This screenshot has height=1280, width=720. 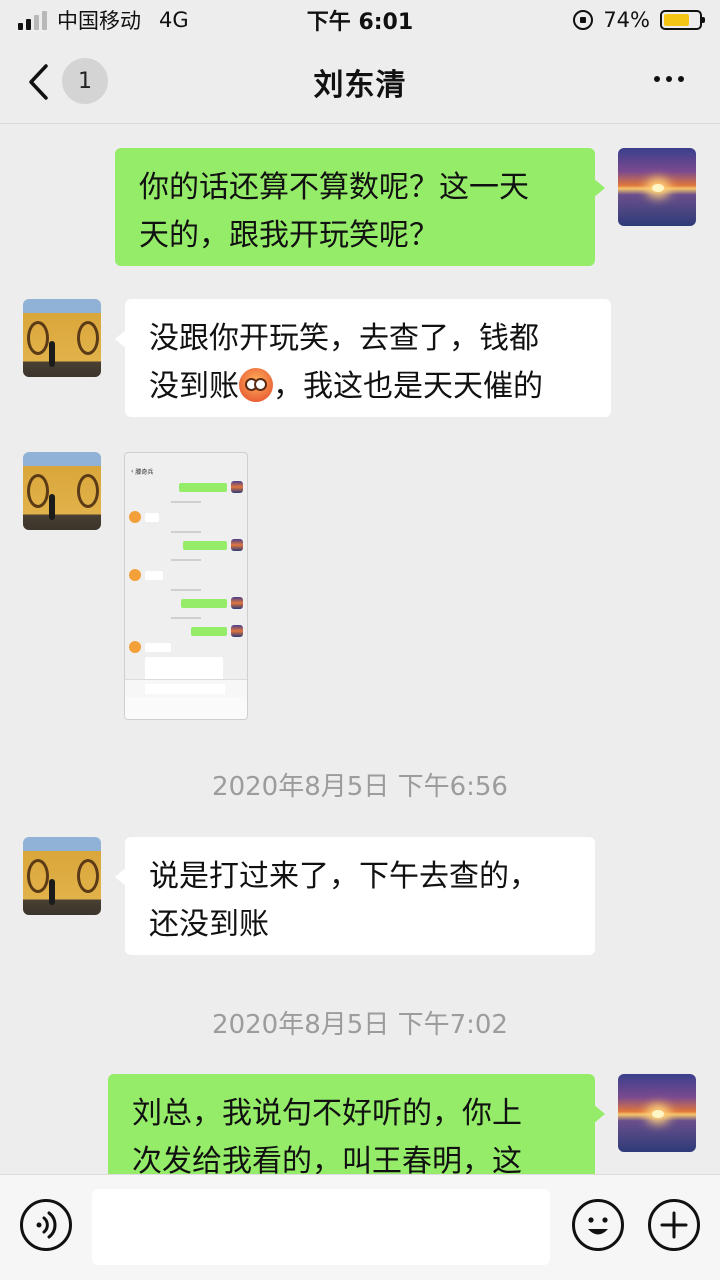 I want to click on message-text: ，我这也是天天催的, so click(x=408, y=386).